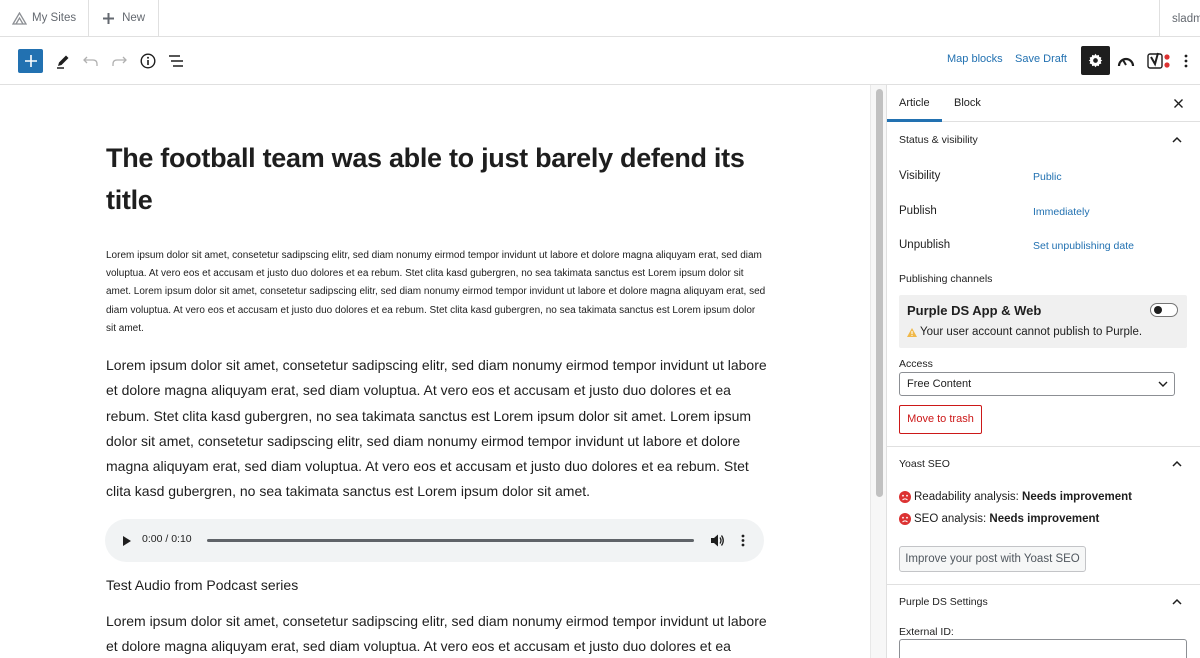 Image resolution: width=1200 pixels, height=658 pixels. I want to click on access-select: Free Content, so click(1037, 384).